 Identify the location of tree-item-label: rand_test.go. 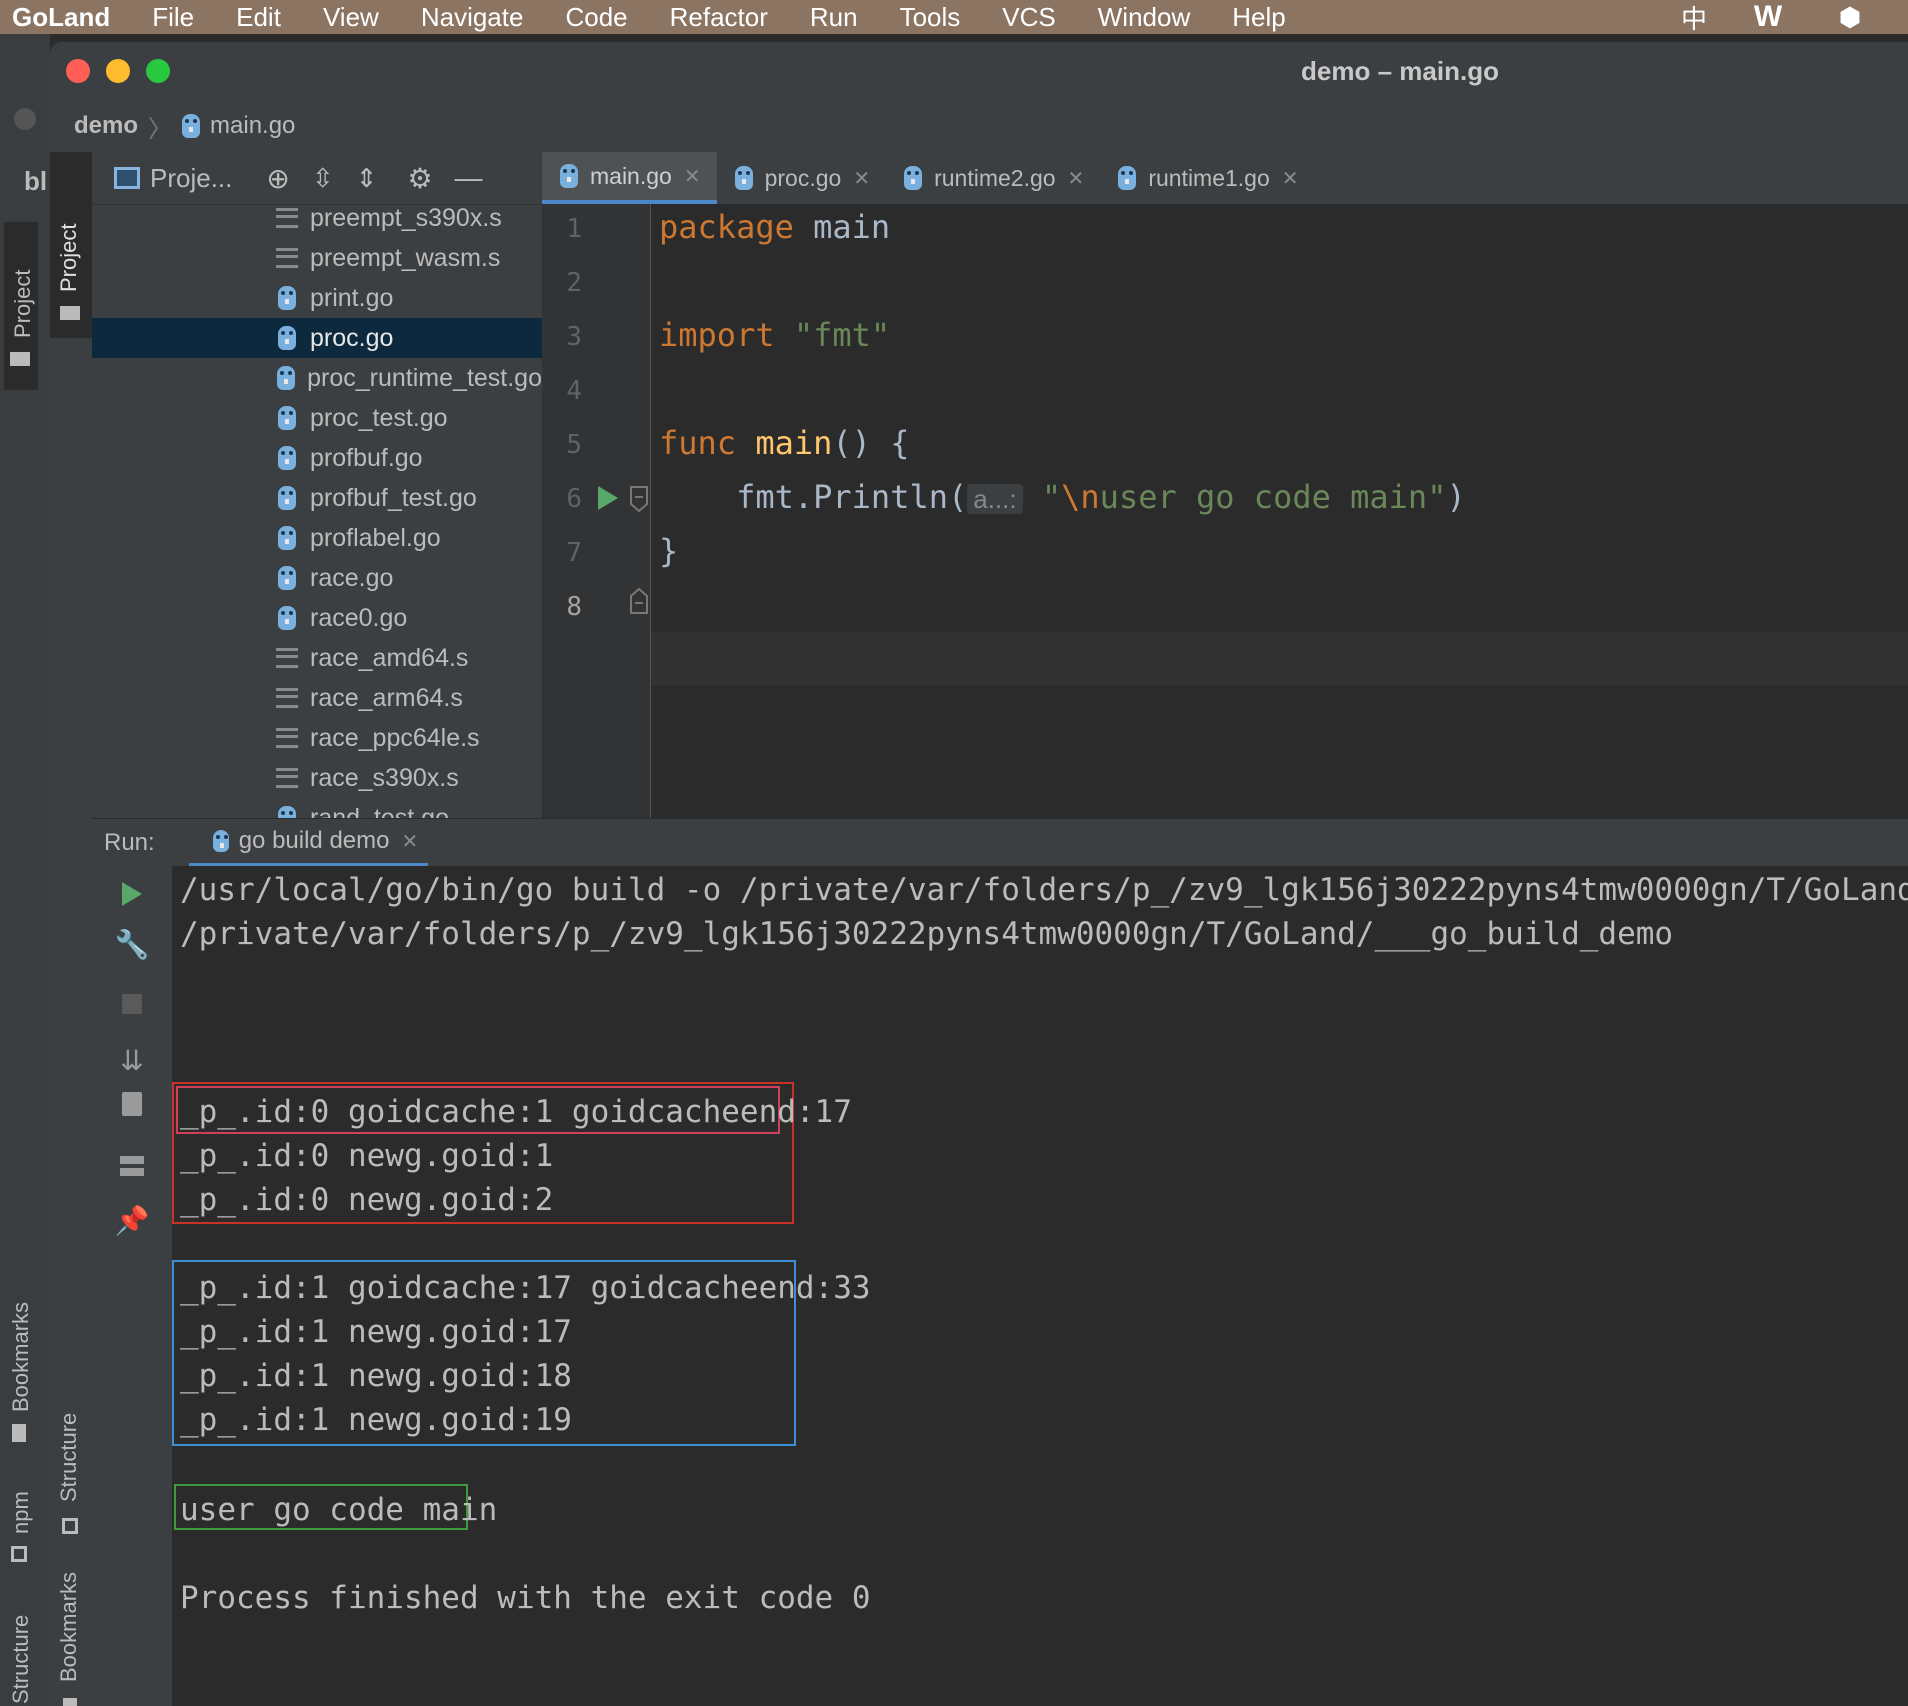
(379, 811).